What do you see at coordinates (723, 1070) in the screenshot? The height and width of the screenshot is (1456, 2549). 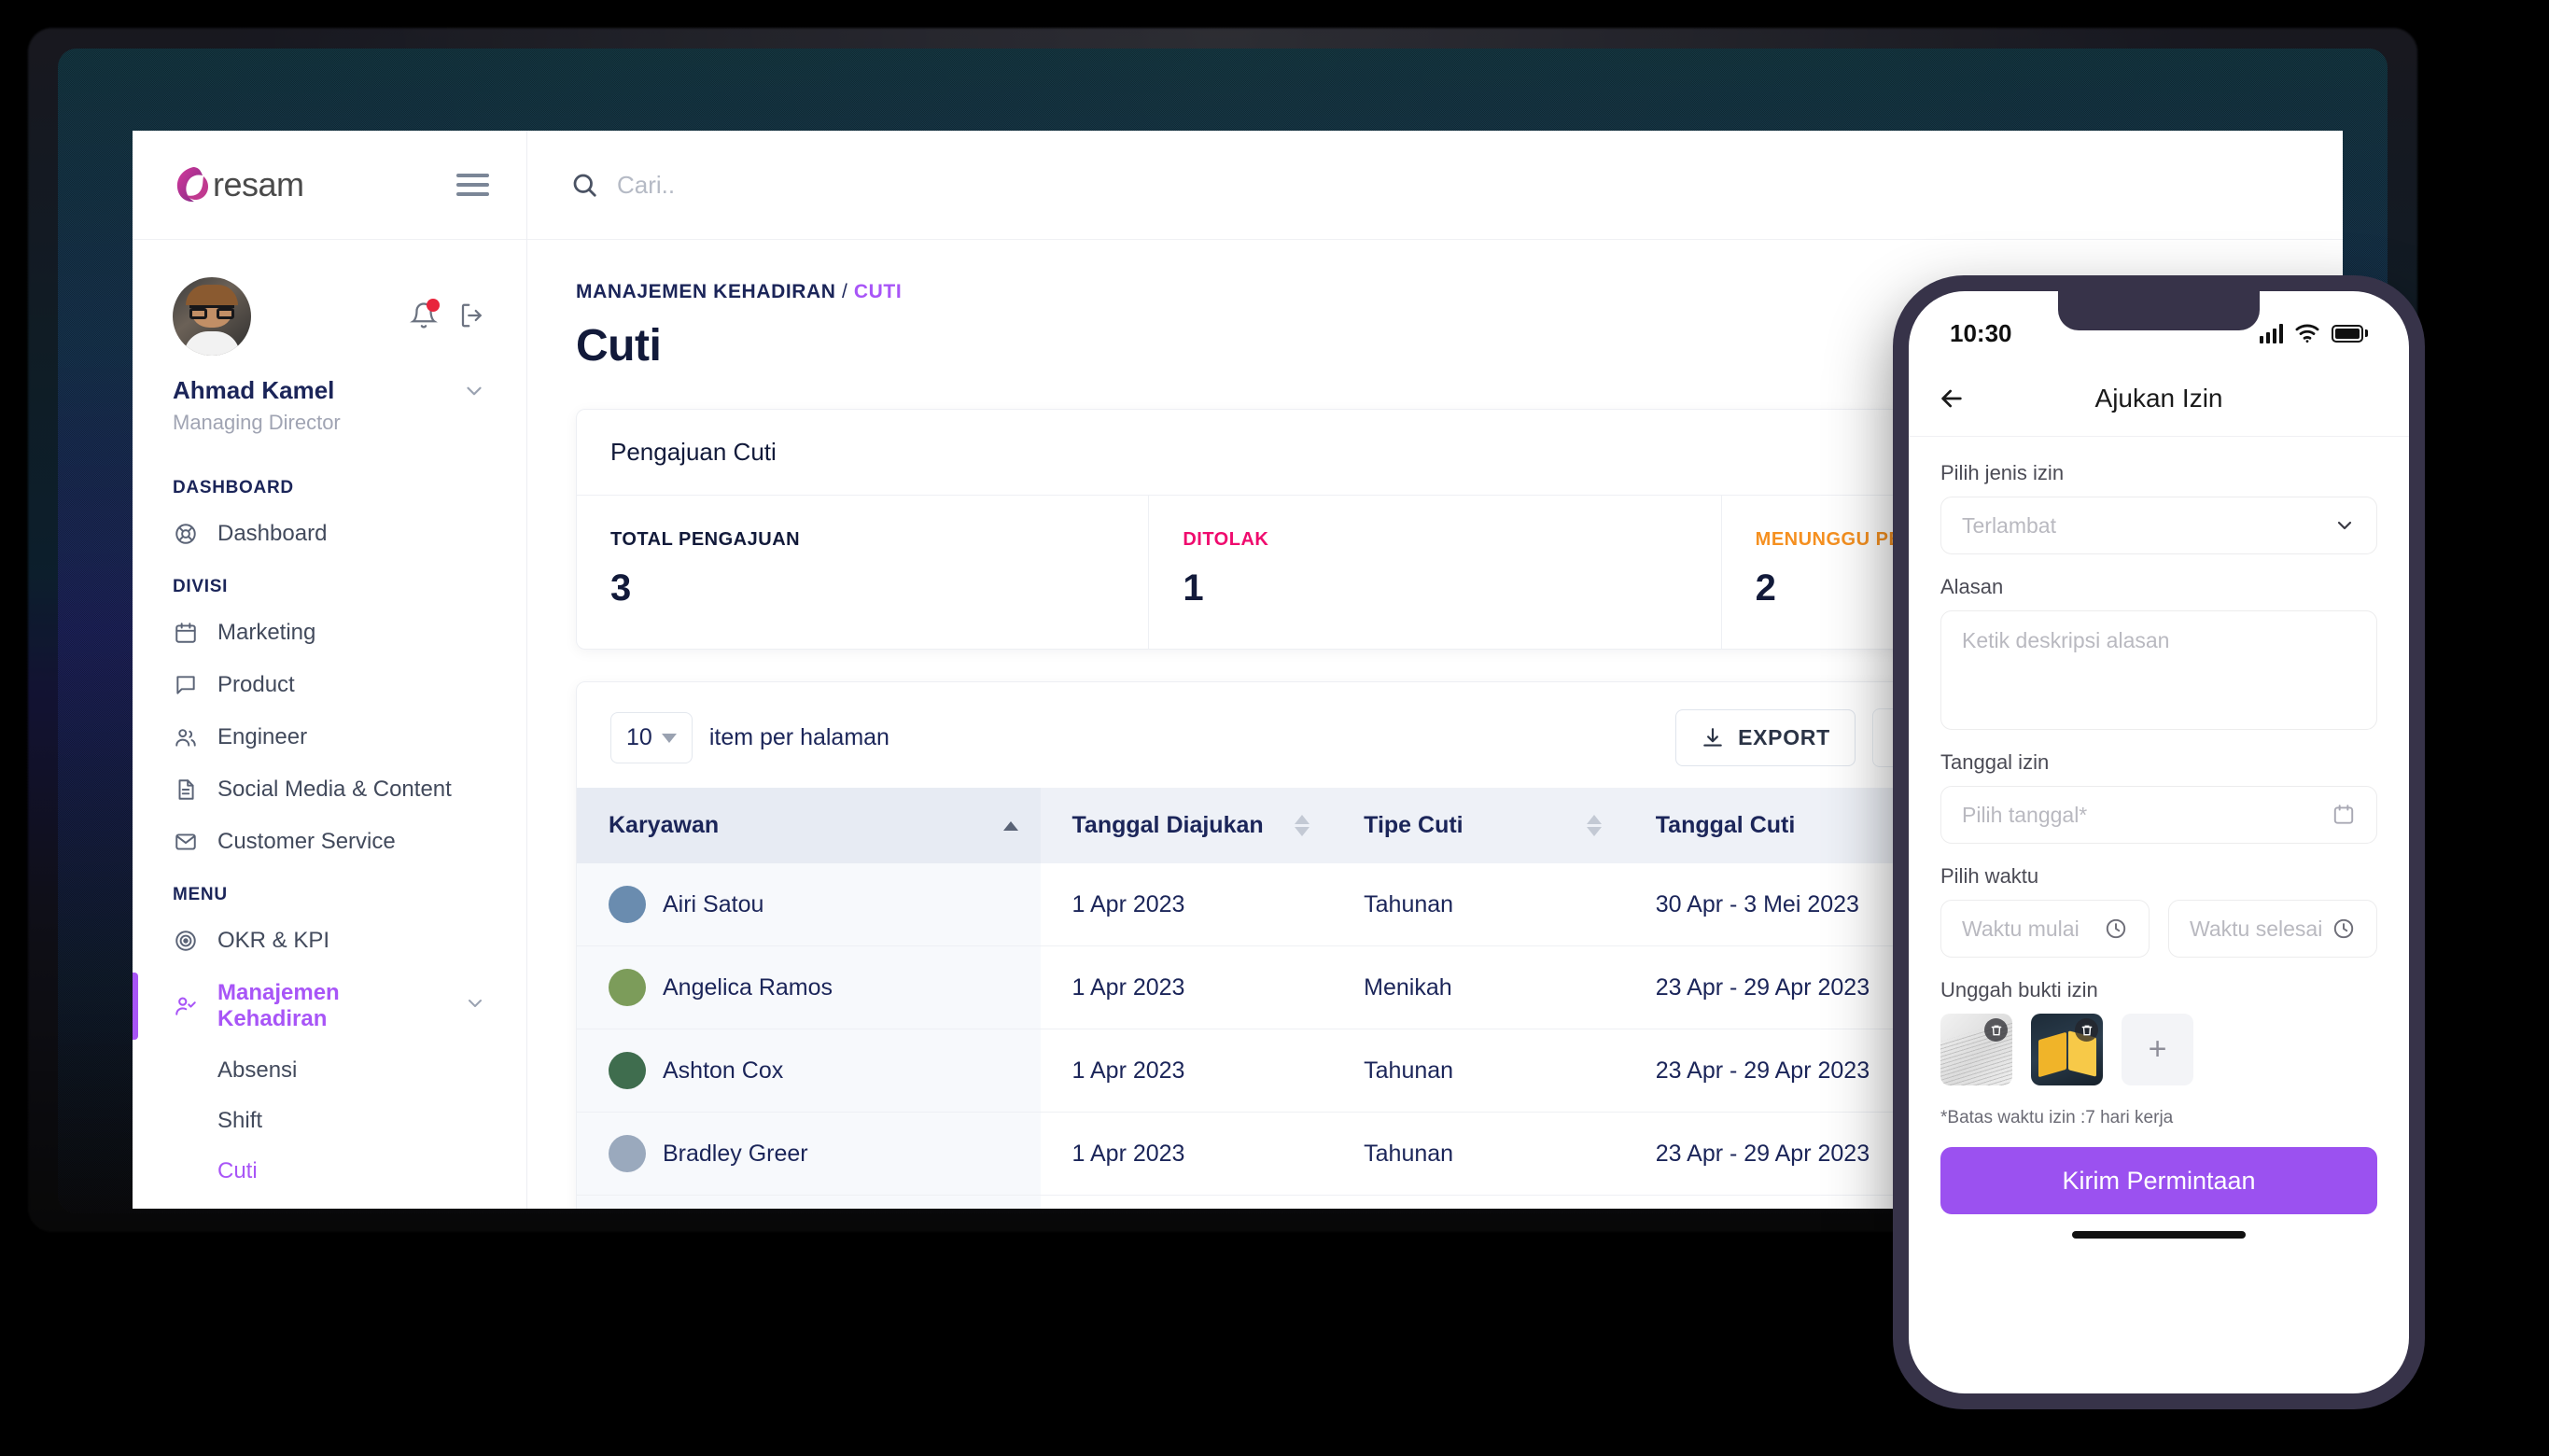 I see `cell-employee-name: Ashton Cox` at bounding box center [723, 1070].